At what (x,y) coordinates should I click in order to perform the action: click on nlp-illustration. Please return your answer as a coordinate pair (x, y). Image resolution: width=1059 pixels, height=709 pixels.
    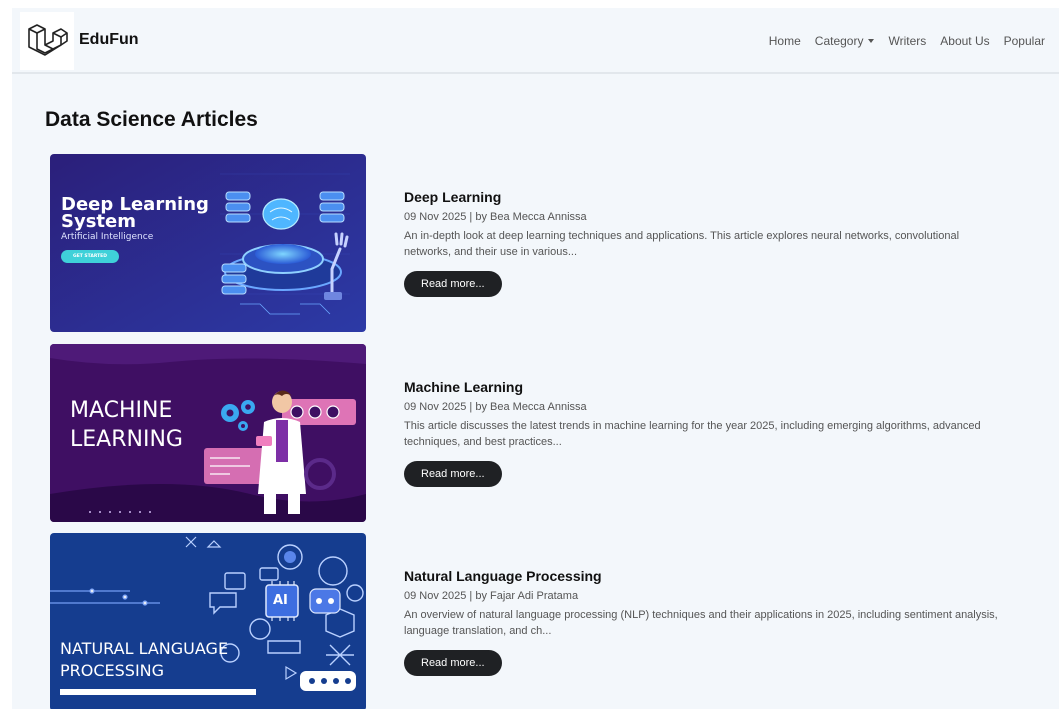
    Looking at the image, I should click on (208, 621).